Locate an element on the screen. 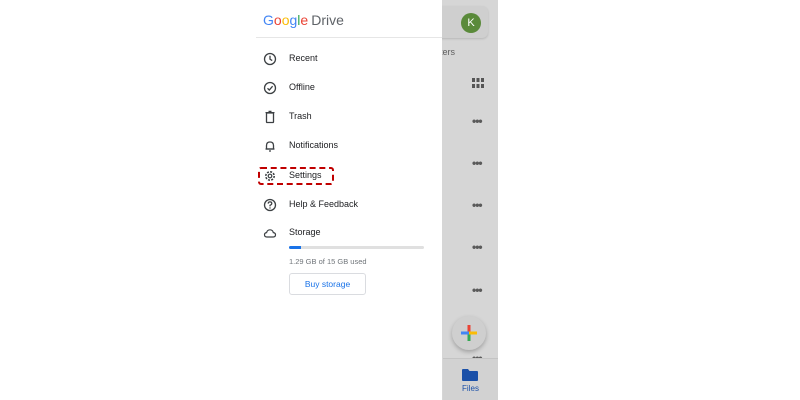  trash-icon is located at coordinates (270, 117).